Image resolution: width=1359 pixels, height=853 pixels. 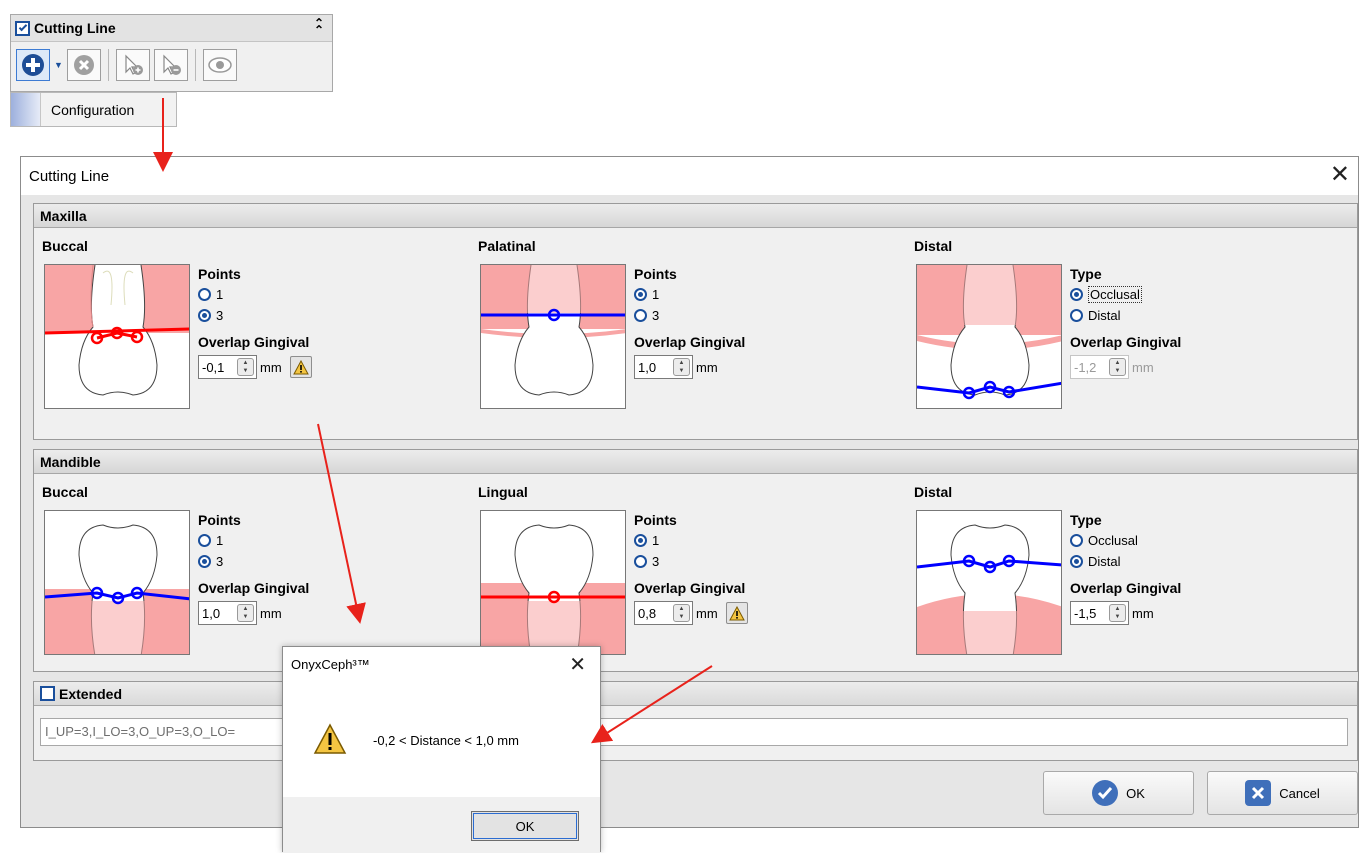 I want to click on overlap-spinbox: -1,5 ▲ ▼, so click(x=1099, y=613).